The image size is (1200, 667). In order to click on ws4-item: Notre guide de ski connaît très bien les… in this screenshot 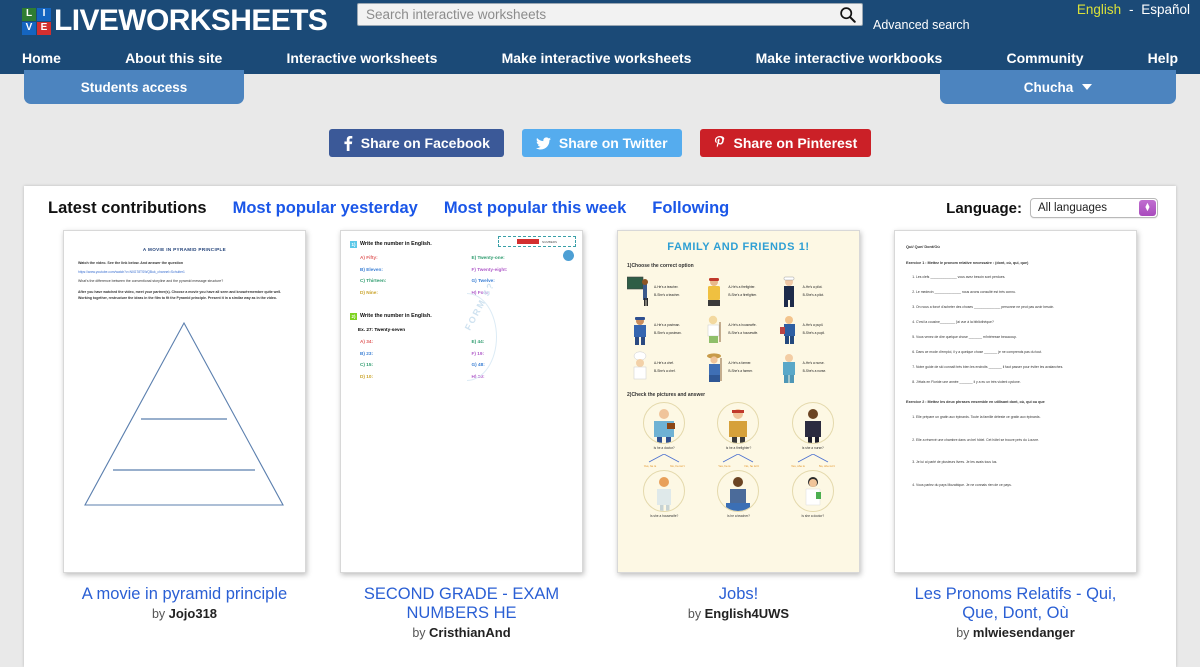, I will do `click(1020, 367)`.